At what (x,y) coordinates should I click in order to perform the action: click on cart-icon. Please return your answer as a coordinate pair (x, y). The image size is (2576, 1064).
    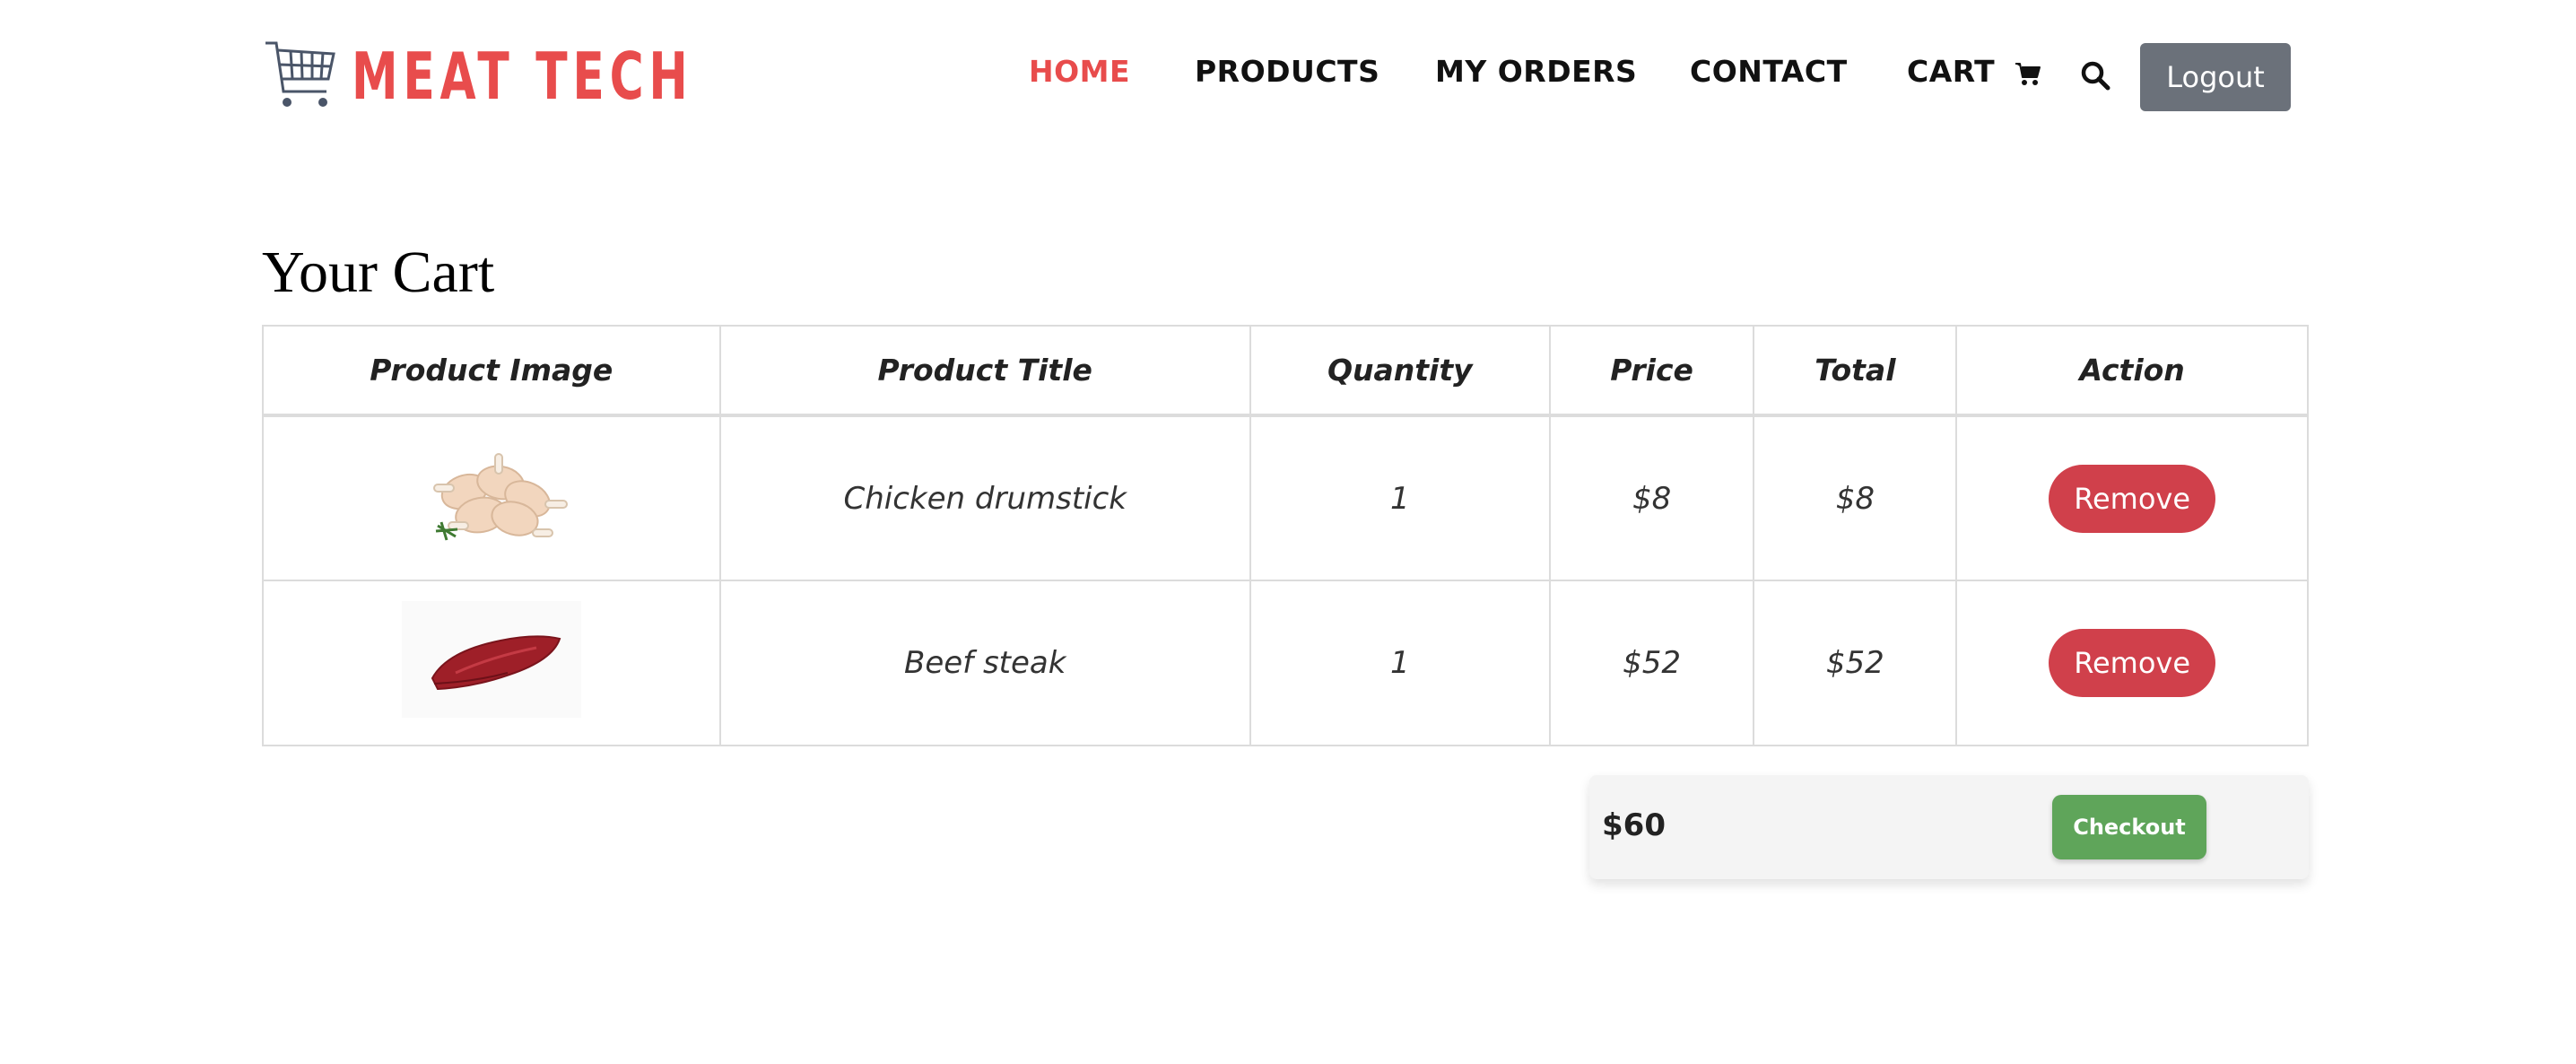
    Looking at the image, I should click on (2028, 73).